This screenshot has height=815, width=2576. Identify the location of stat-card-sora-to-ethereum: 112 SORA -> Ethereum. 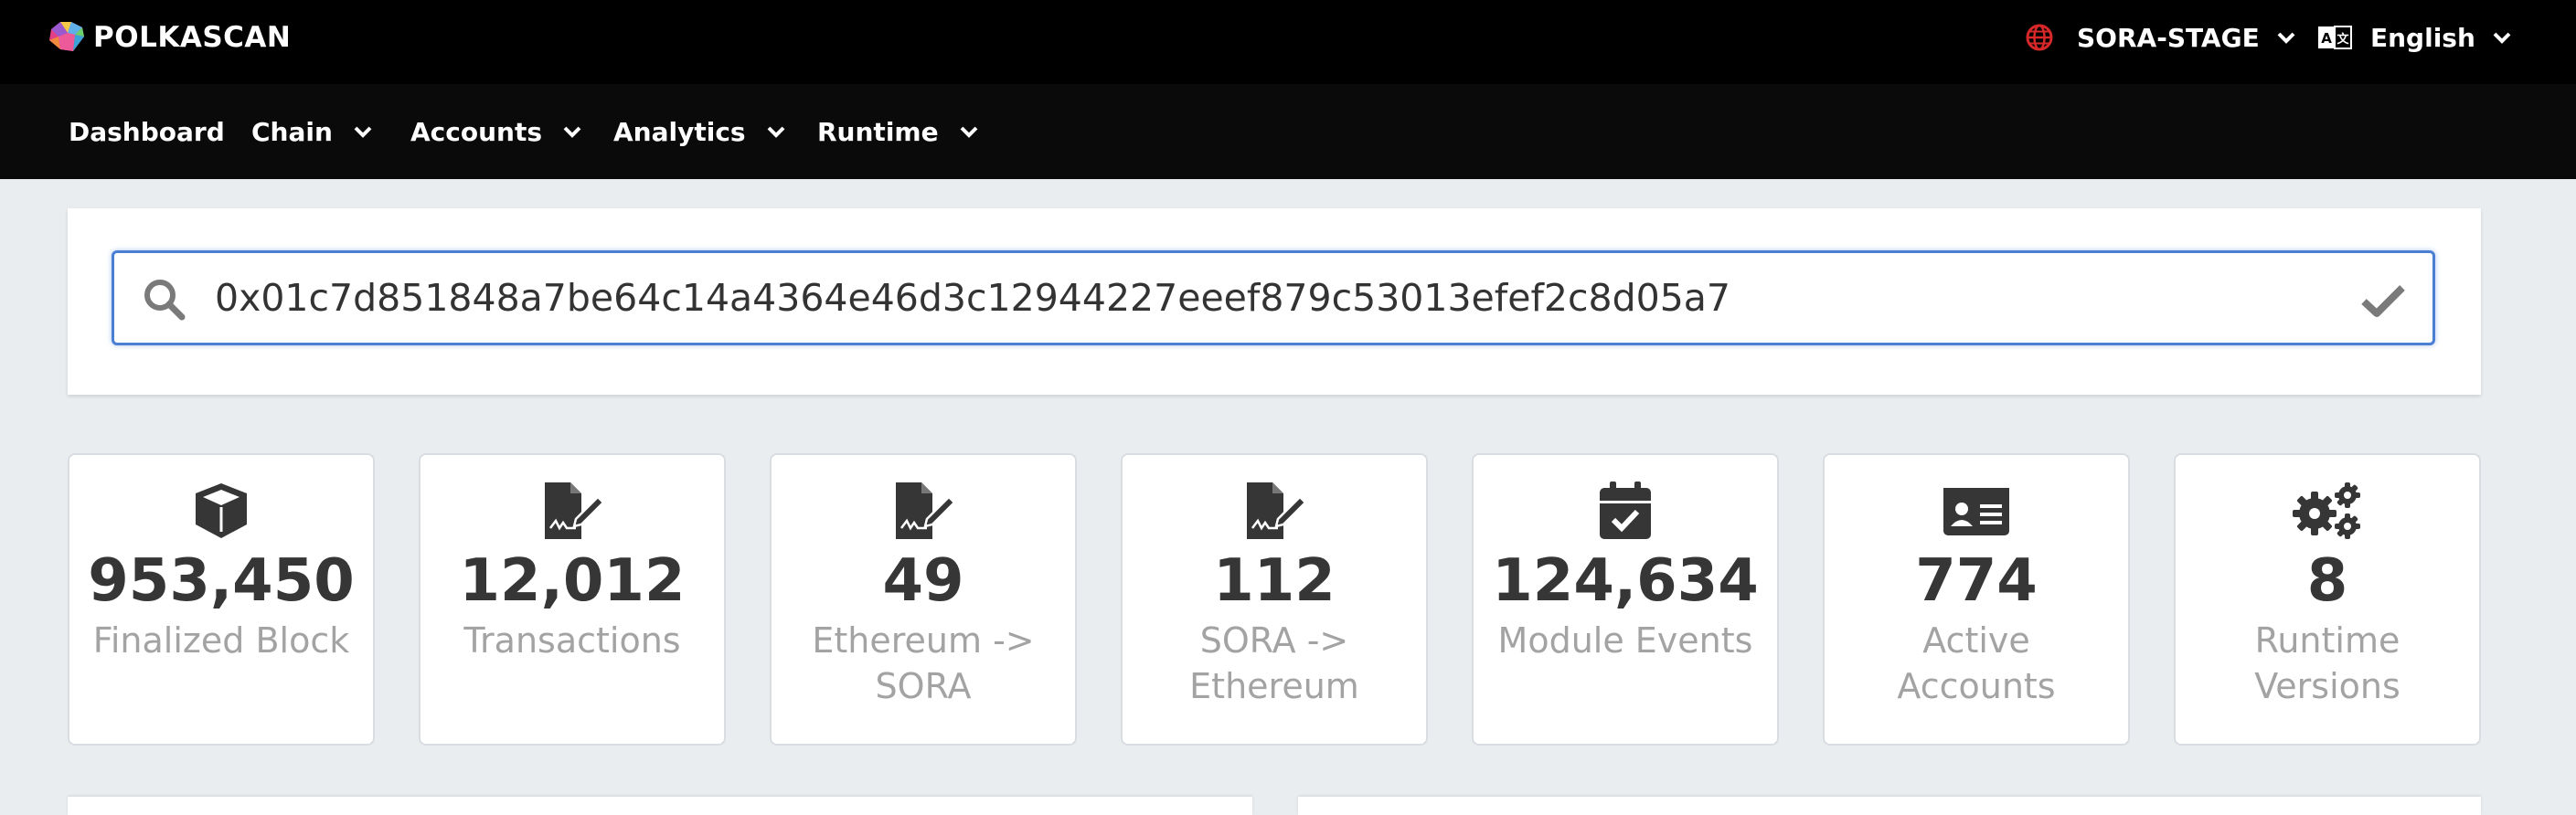
(1274, 599).